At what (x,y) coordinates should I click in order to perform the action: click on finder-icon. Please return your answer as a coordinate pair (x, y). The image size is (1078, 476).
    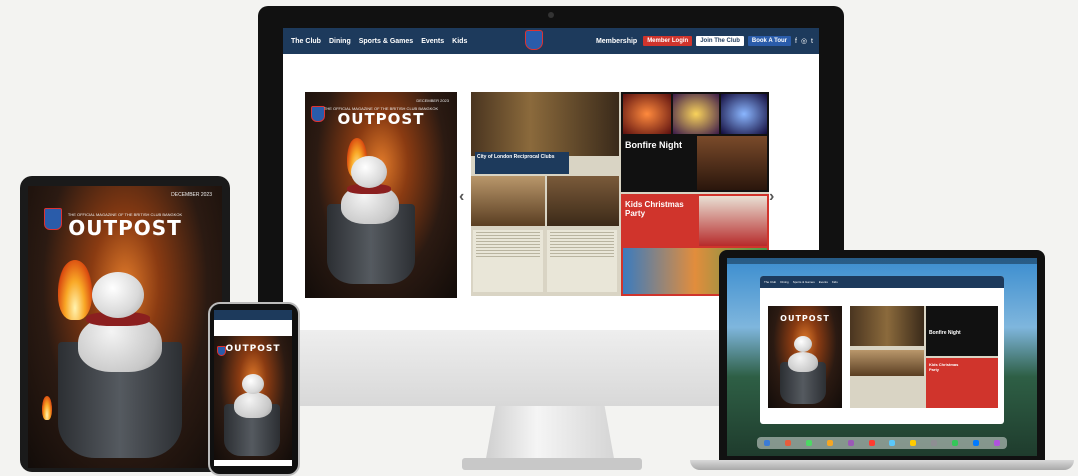
    Looking at the image, I should click on (767, 443).